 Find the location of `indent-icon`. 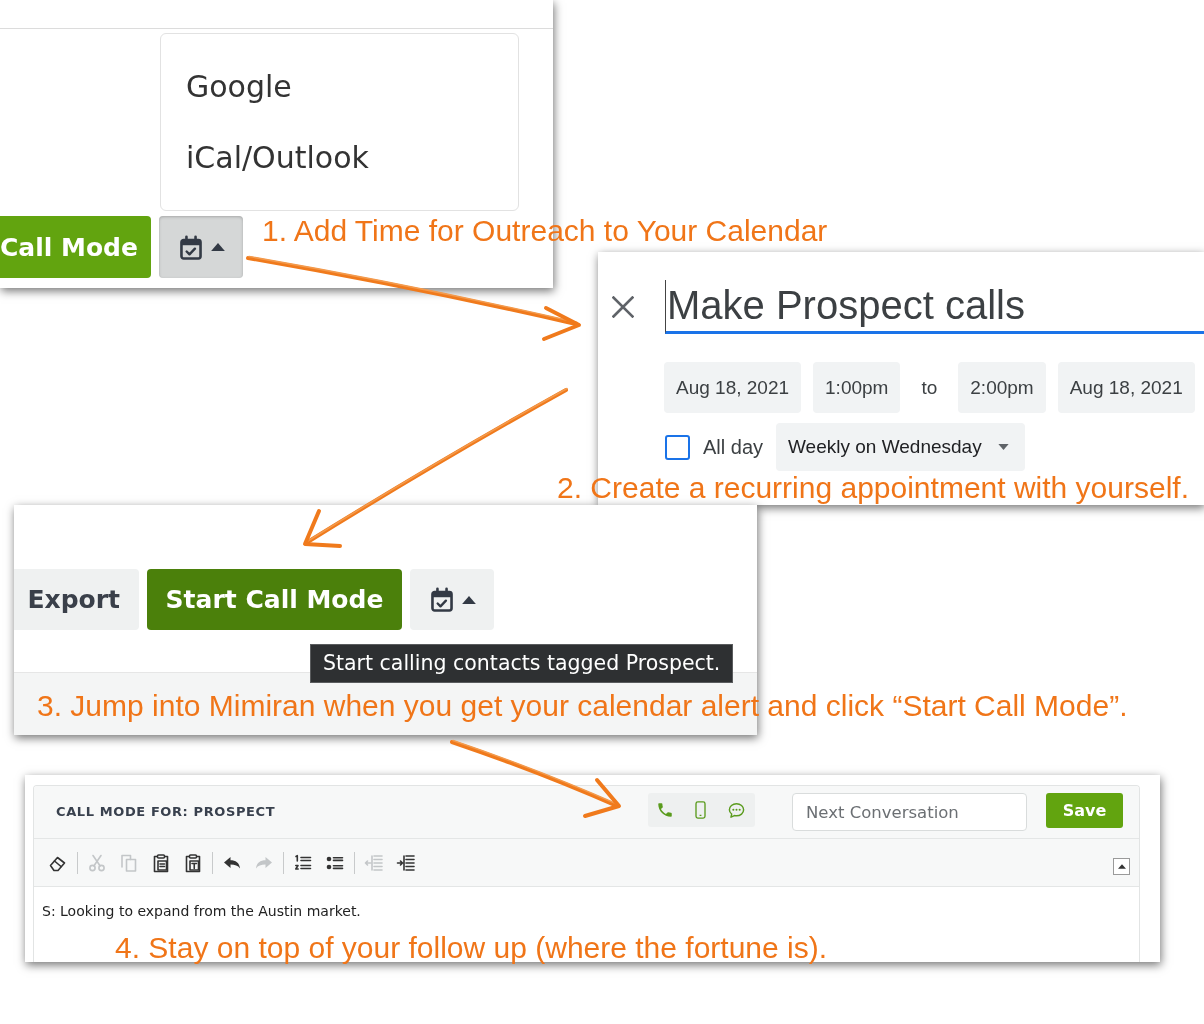

indent-icon is located at coordinates (406, 862).